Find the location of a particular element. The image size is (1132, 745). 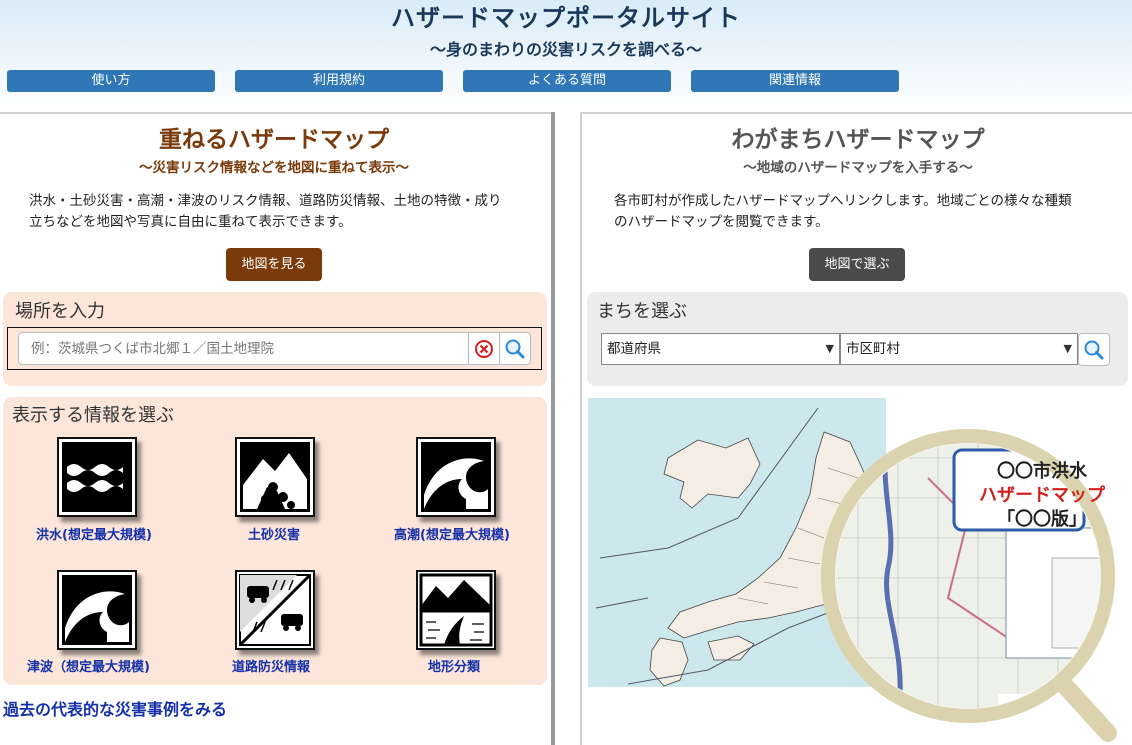

town-search-button is located at coordinates (1094, 349).